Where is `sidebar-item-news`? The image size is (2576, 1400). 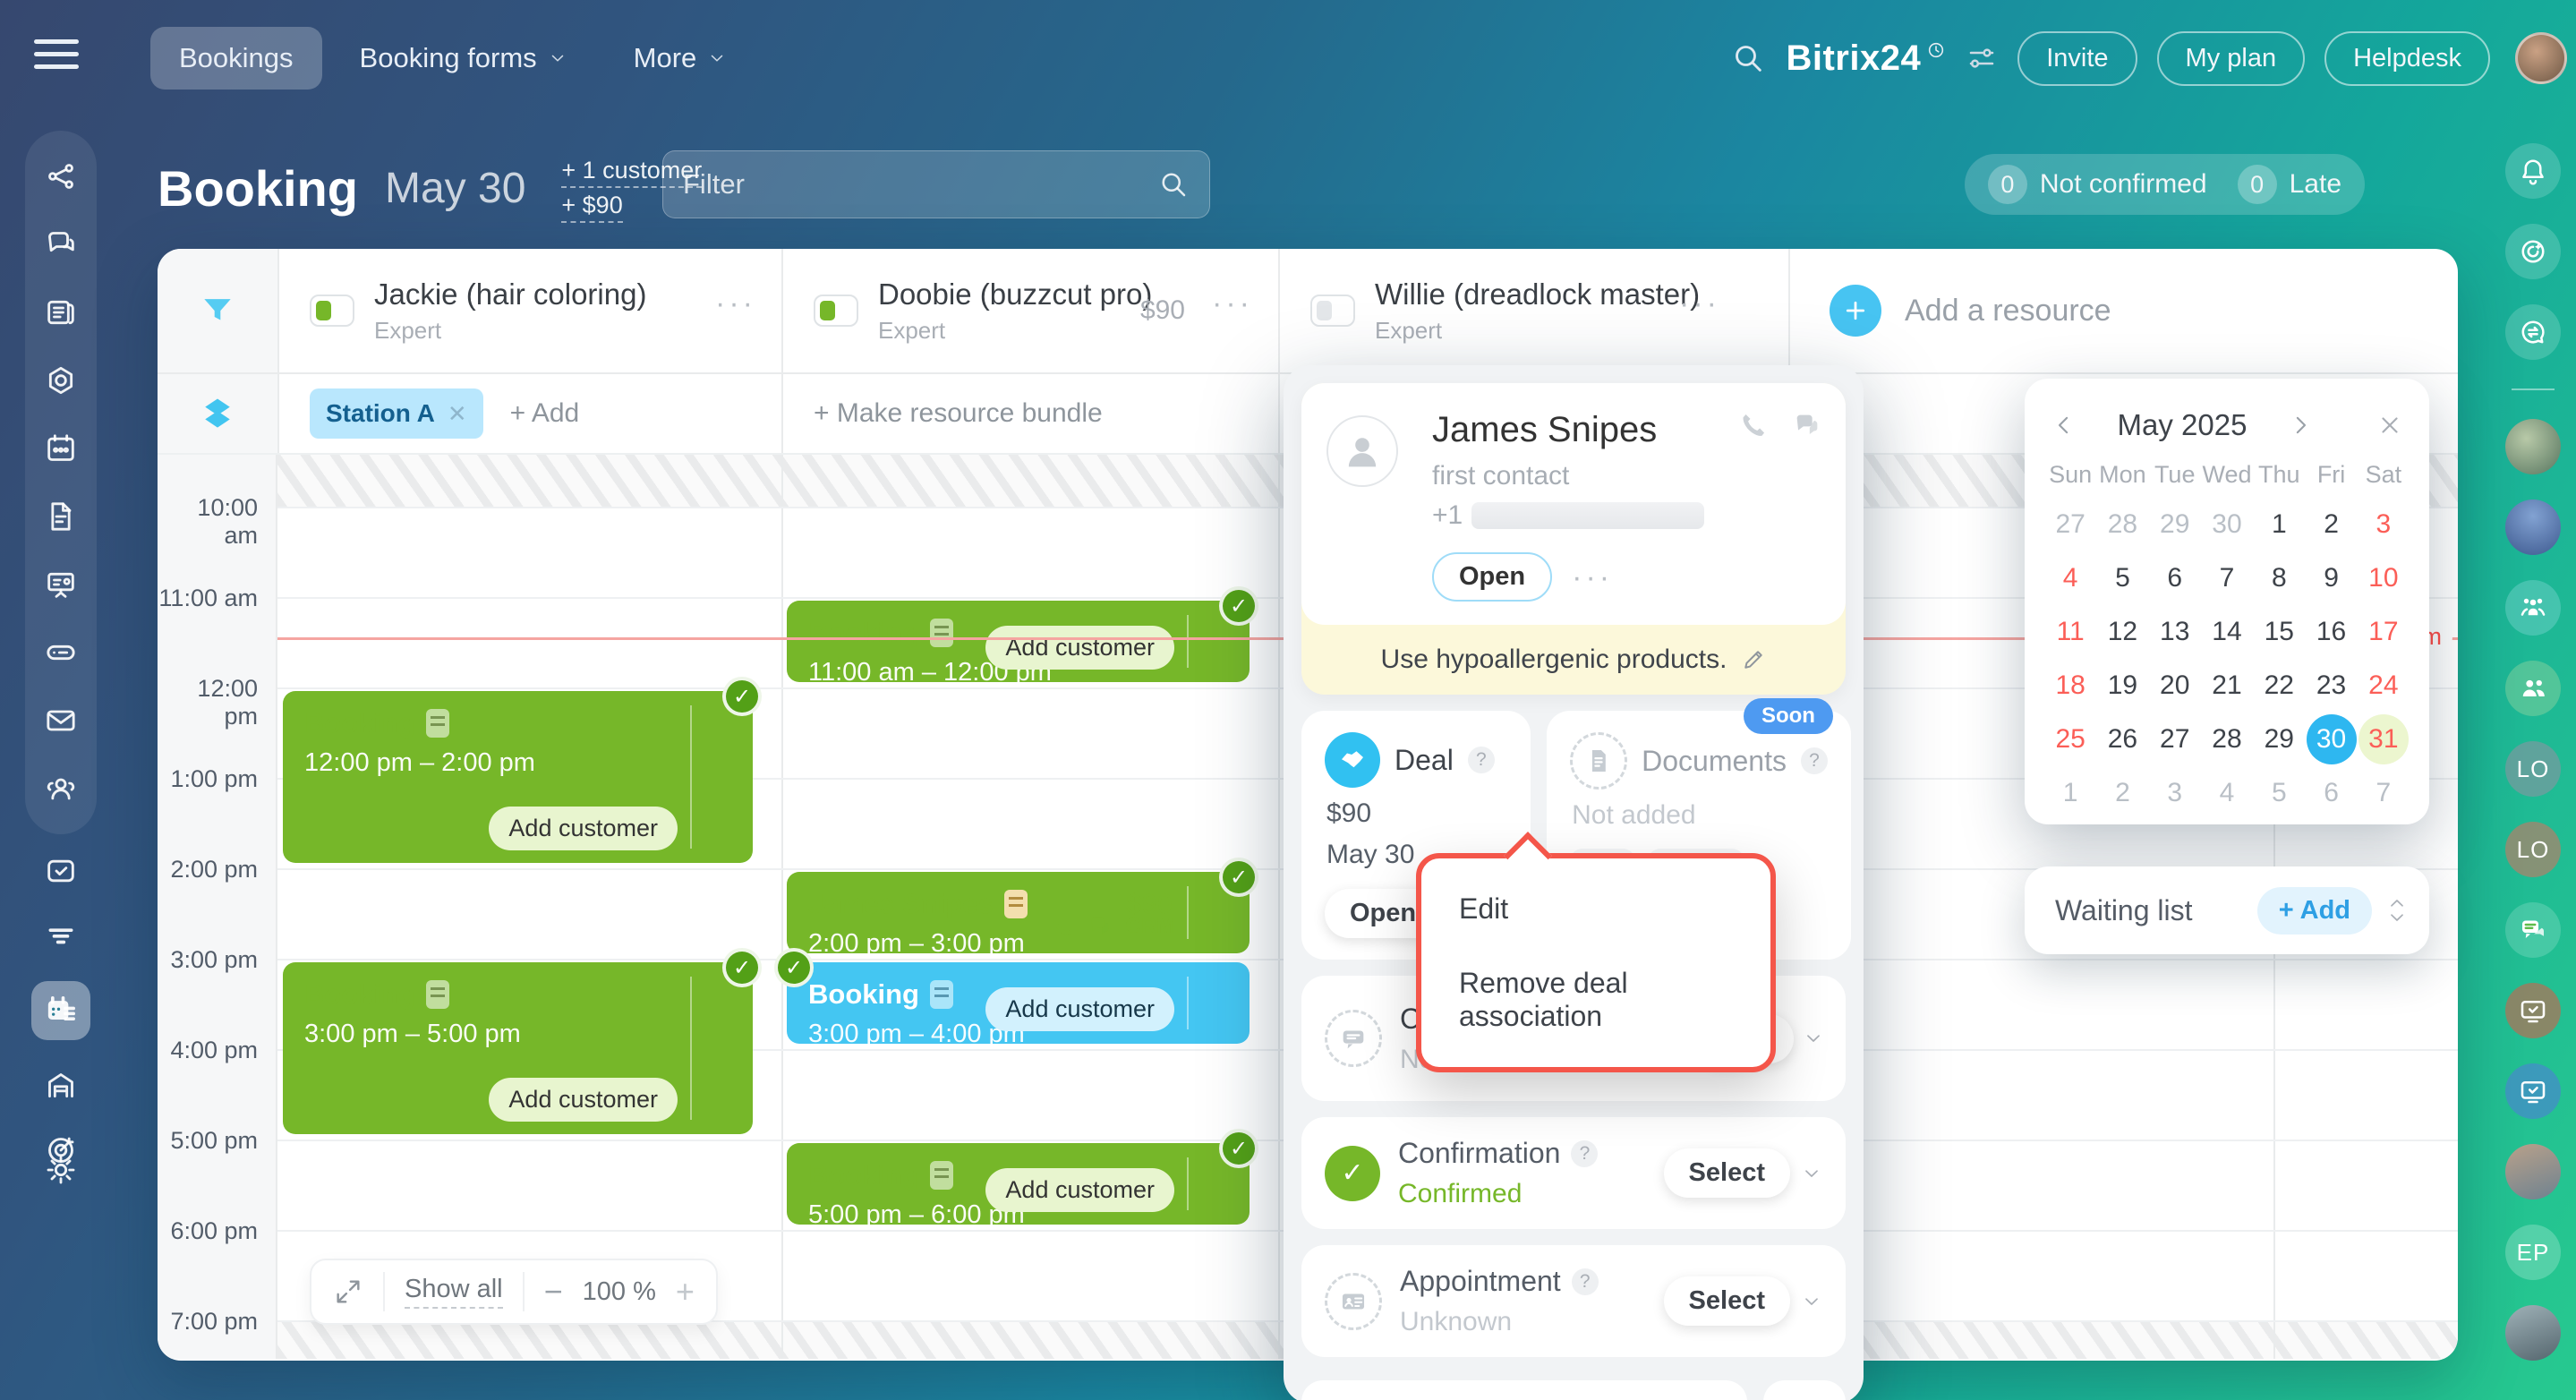
sidebar-item-news is located at coordinates (61, 312).